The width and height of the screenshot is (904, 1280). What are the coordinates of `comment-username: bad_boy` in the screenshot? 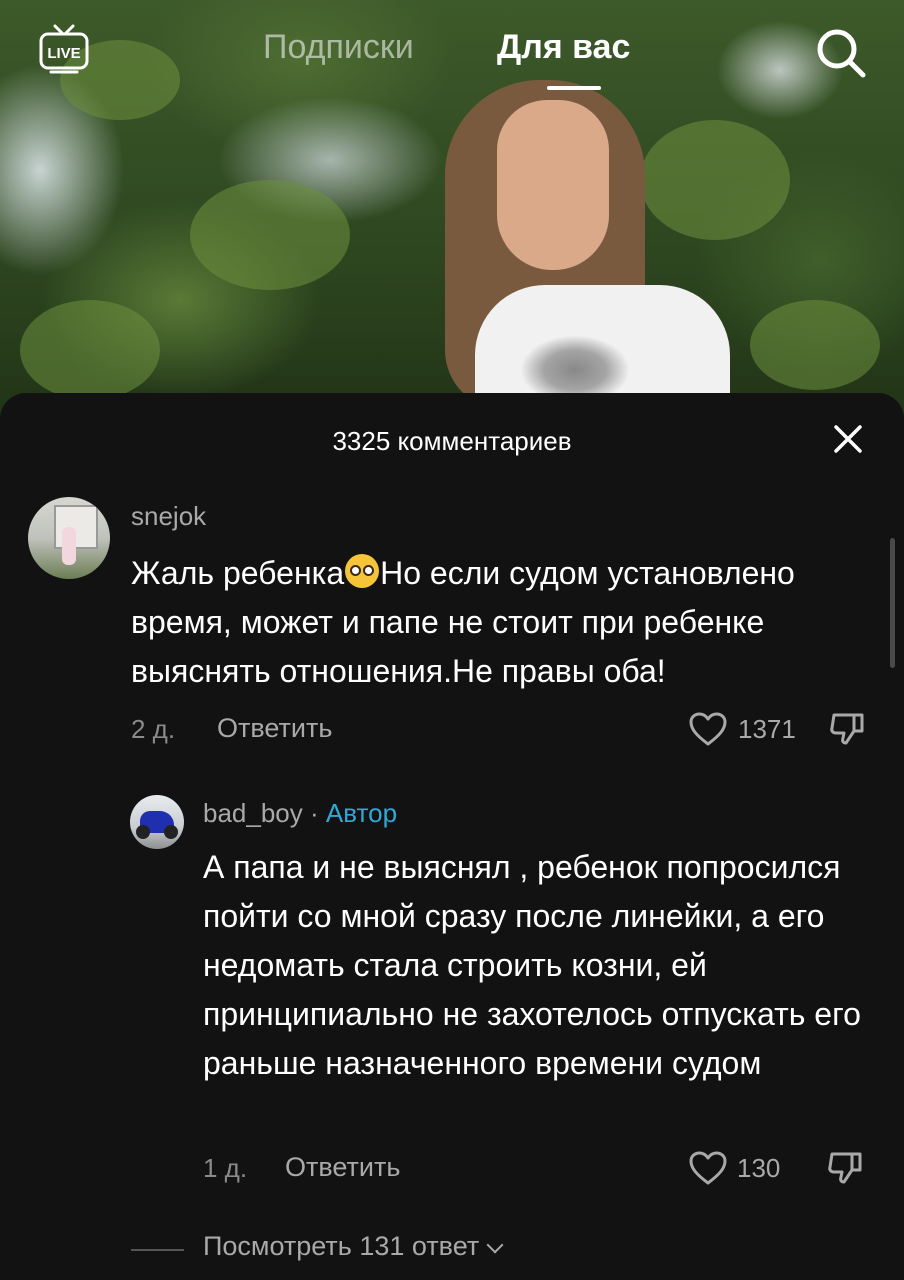 It's located at (253, 813).